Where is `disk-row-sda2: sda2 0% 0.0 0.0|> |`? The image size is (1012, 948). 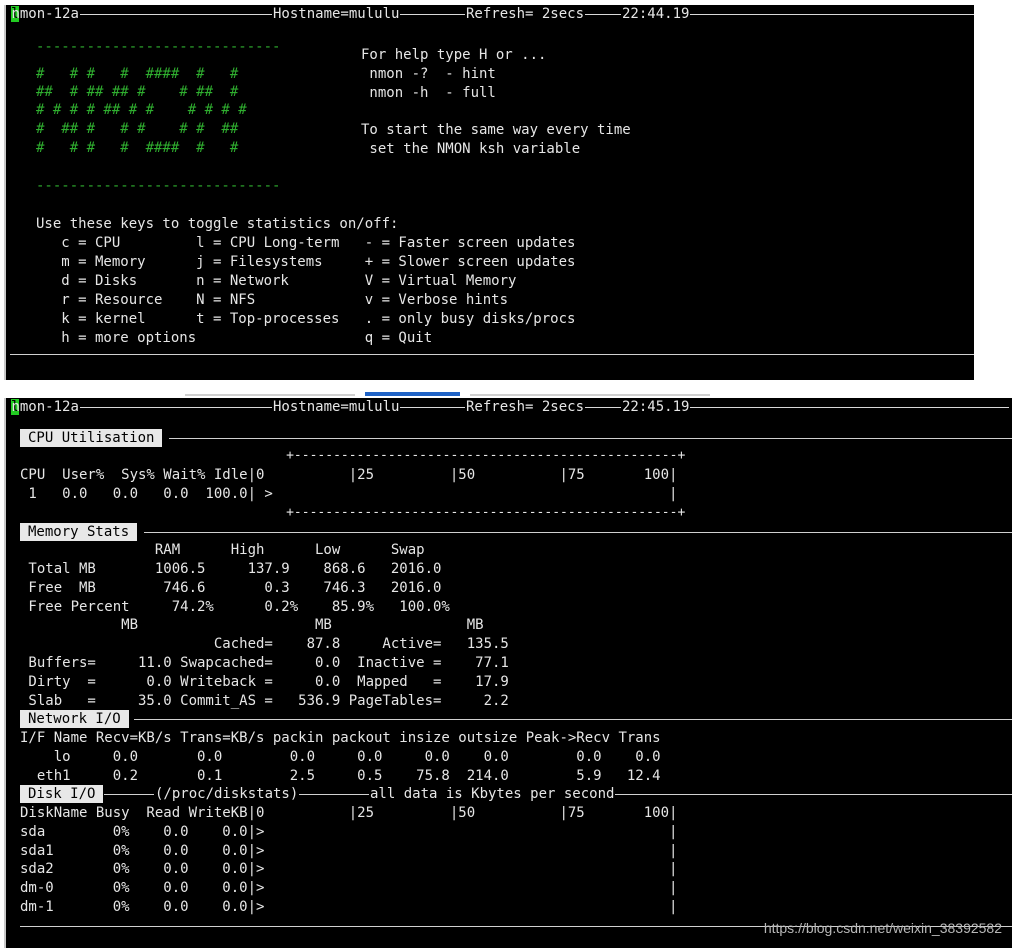
disk-row-sda2: sda2 0% 0.0 0.0|> | is located at coordinates (349, 869).